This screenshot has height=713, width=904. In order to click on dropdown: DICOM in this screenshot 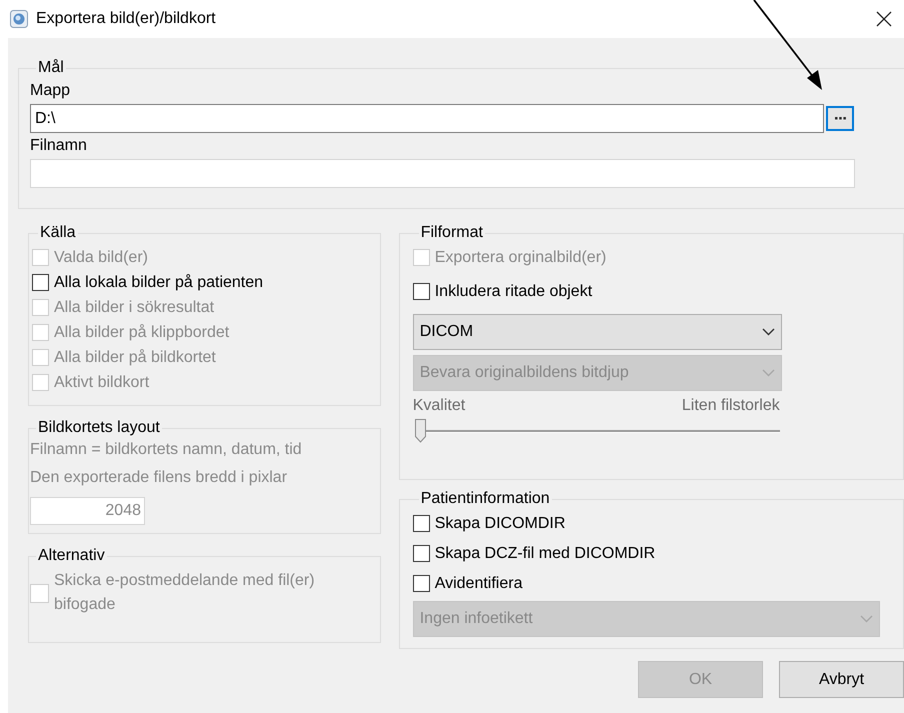, I will do `click(597, 332)`.